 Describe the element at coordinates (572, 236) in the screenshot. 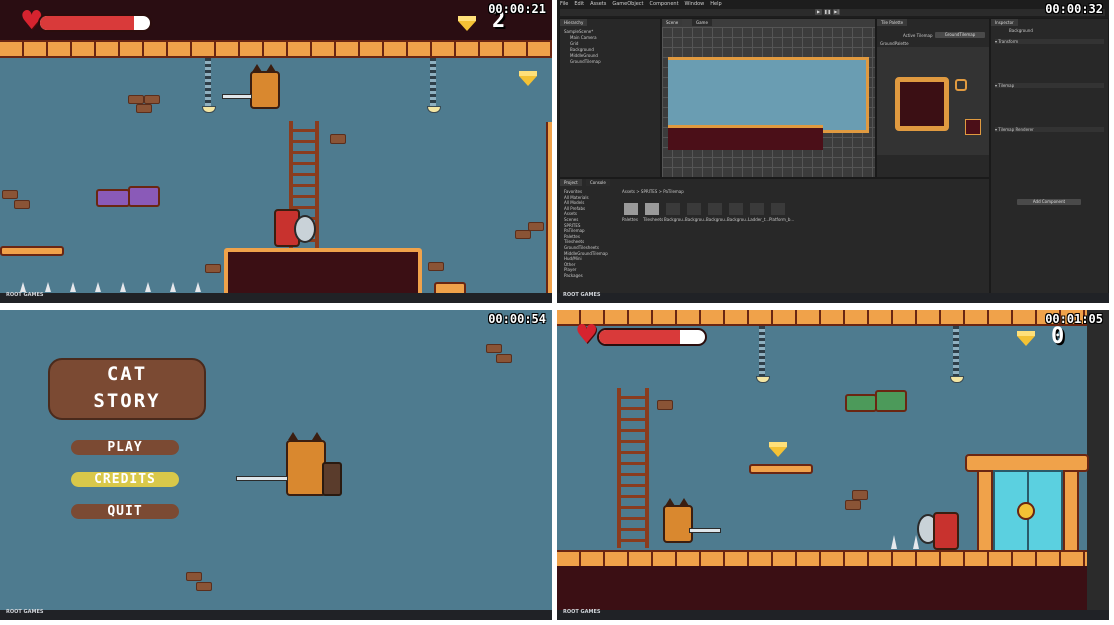

I see `project-tree-item: Palettes` at that location.